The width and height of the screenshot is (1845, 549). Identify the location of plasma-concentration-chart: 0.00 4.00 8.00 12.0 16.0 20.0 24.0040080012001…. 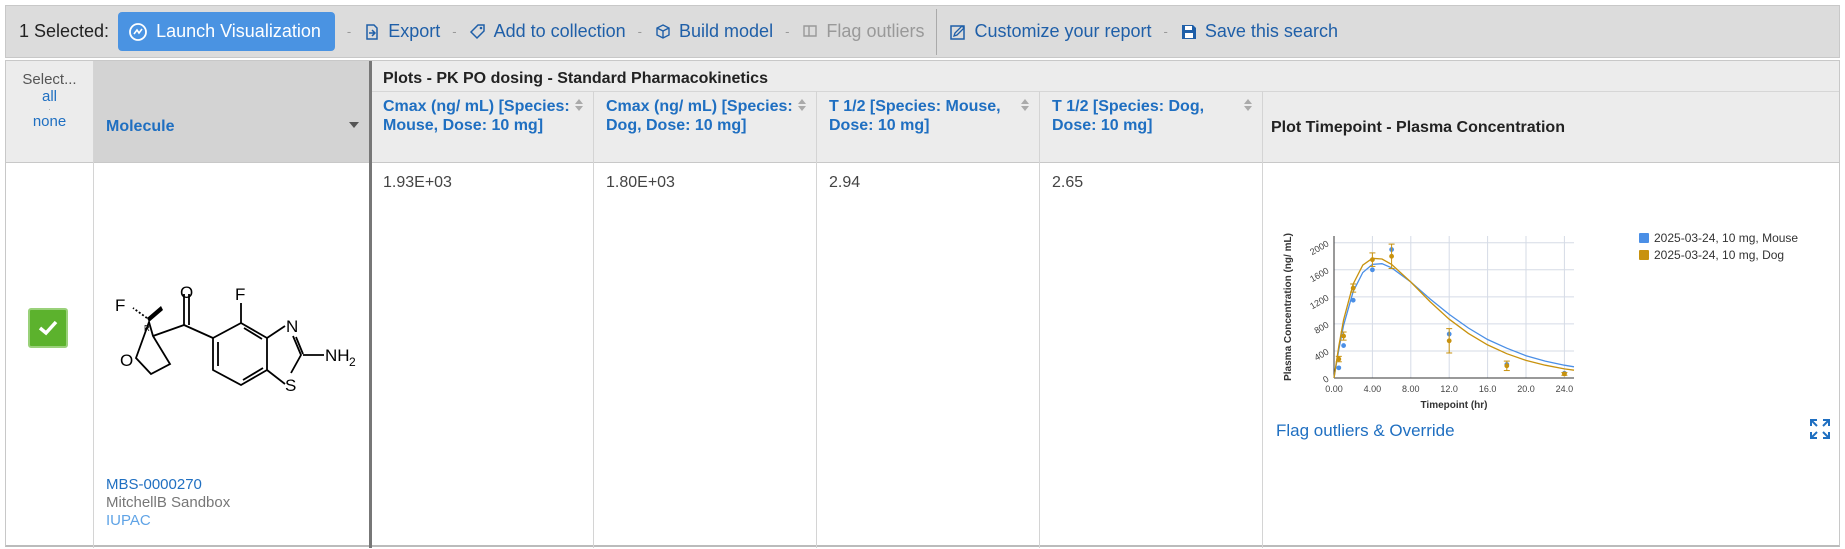
(1456, 303).